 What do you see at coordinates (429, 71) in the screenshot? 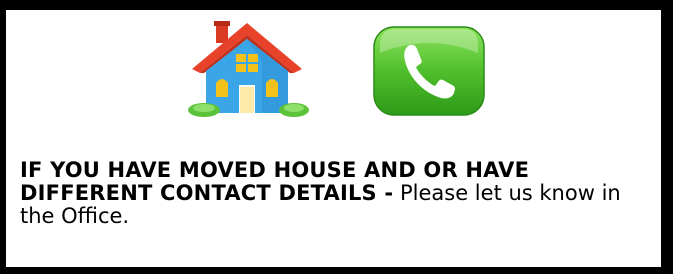
I see `phone-icon` at bounding box center [429, 71].